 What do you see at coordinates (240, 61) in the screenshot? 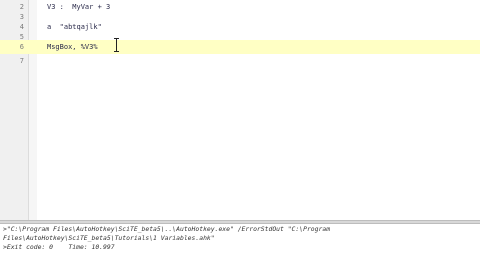
I see `editor-line: 7` at bounding box center [240, 61].